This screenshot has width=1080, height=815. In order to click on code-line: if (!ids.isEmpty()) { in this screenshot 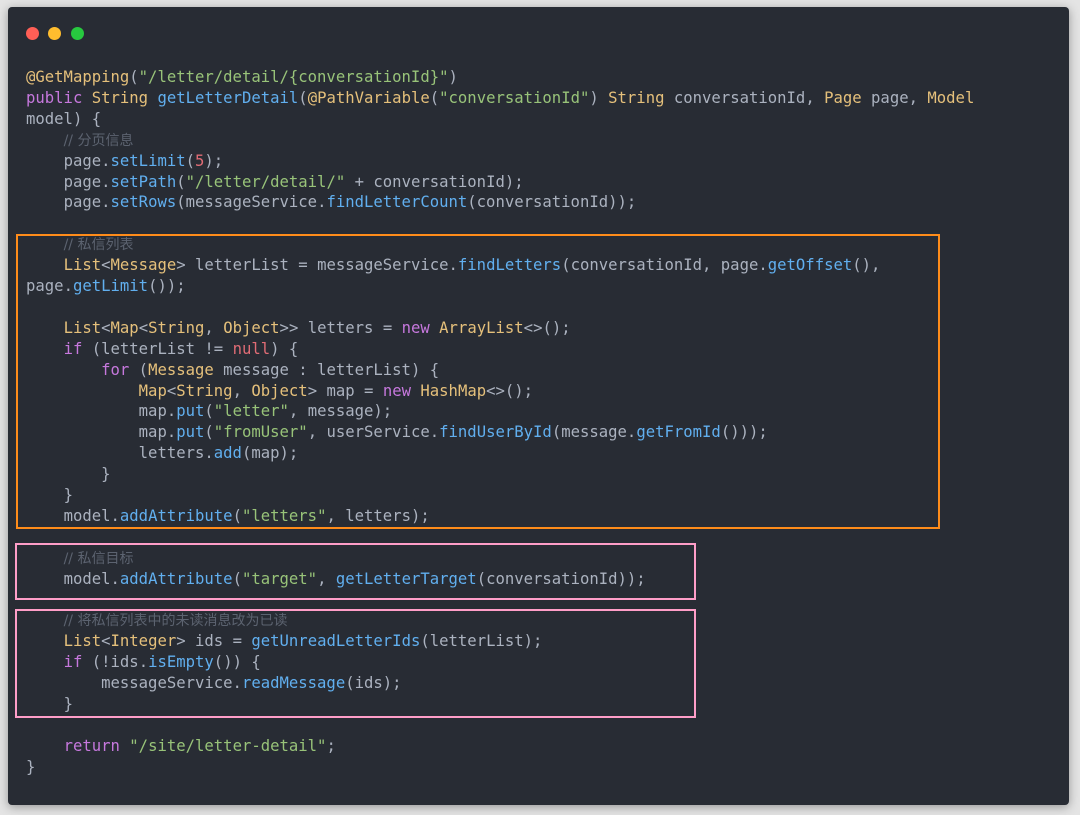, I will do `click(162, 662)`.